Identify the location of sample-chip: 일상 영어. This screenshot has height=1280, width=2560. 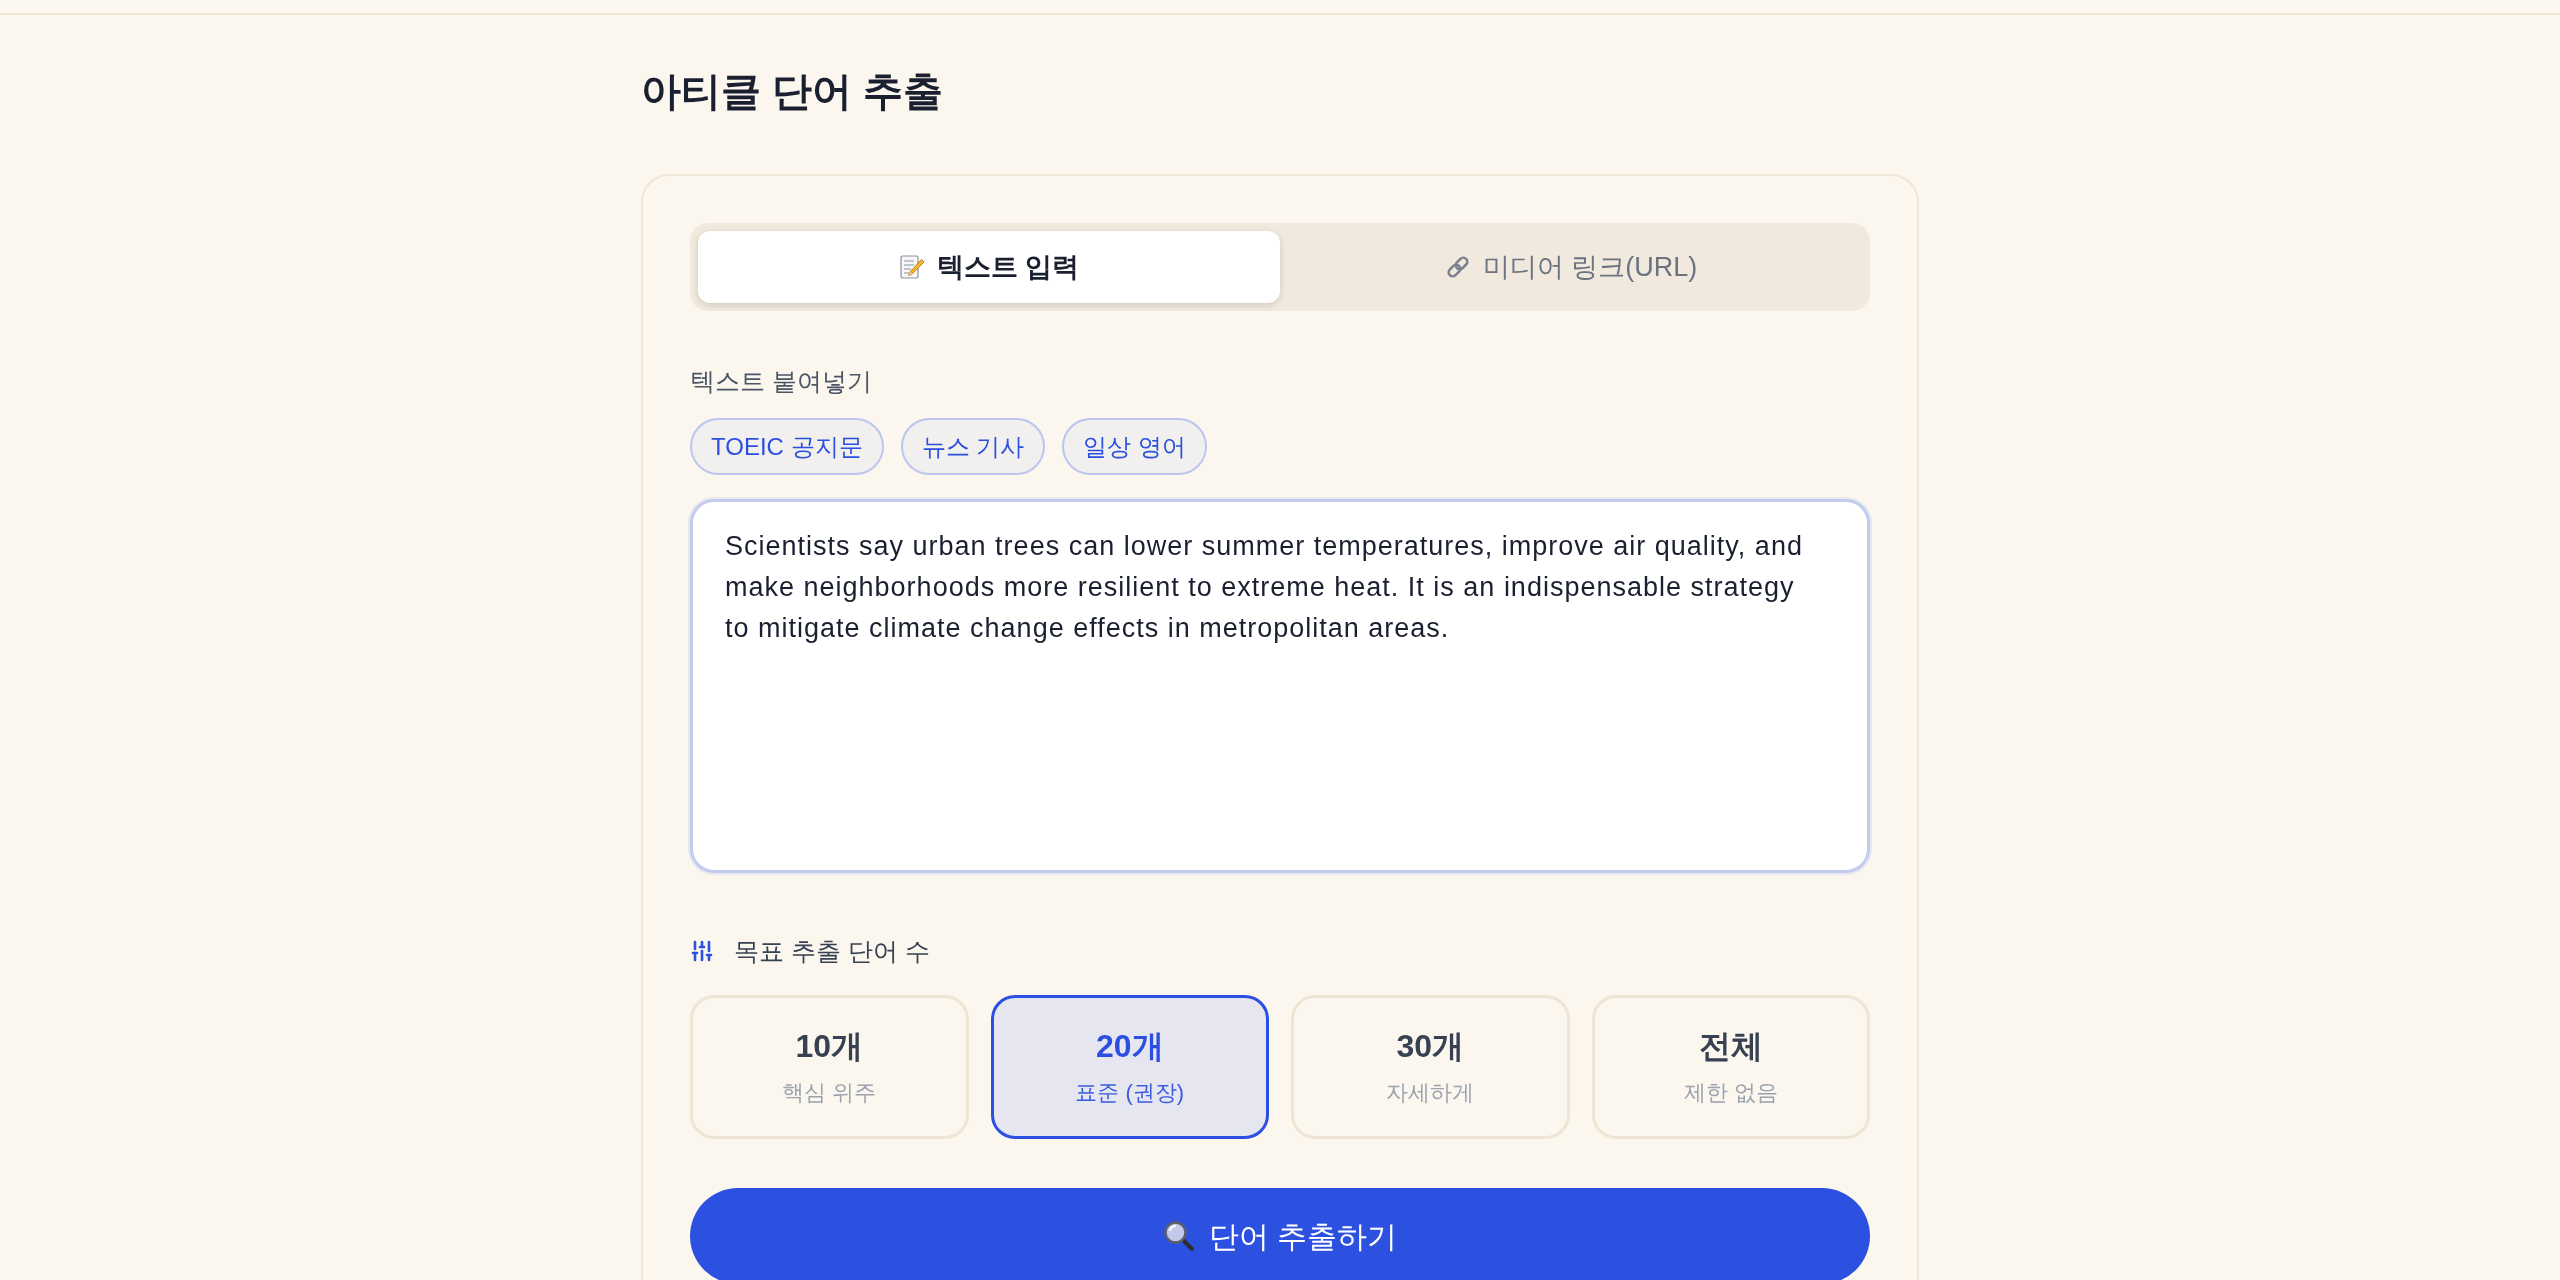
(1134, 446).